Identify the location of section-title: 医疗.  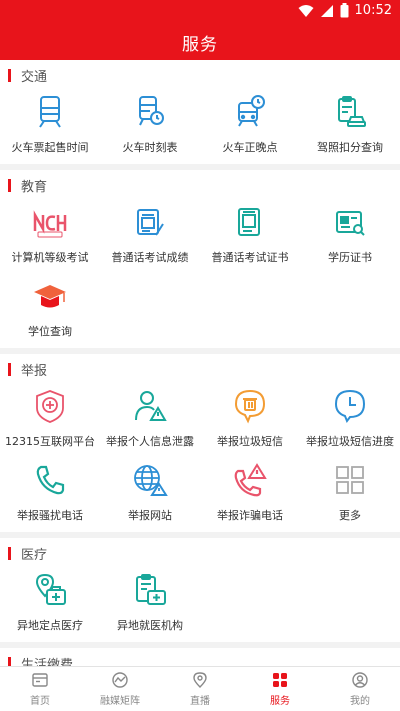
(34, 555).